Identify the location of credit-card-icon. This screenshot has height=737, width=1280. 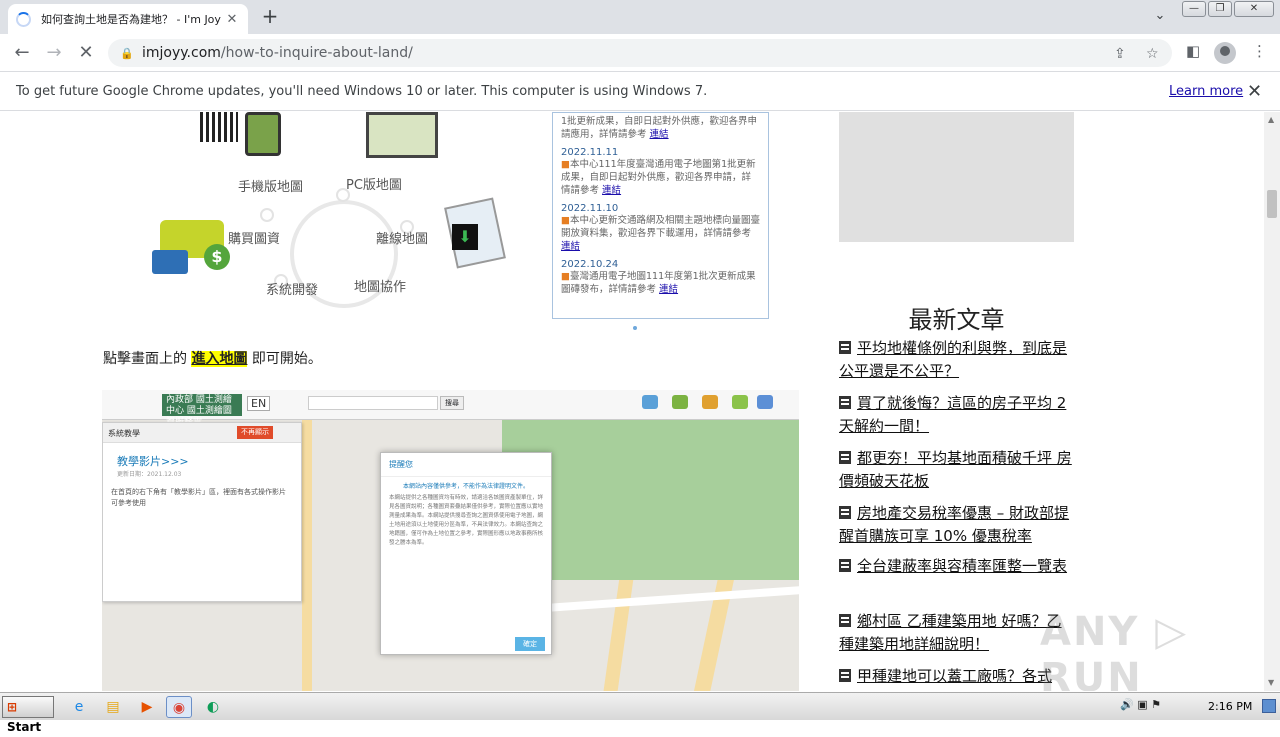
(170, 262).